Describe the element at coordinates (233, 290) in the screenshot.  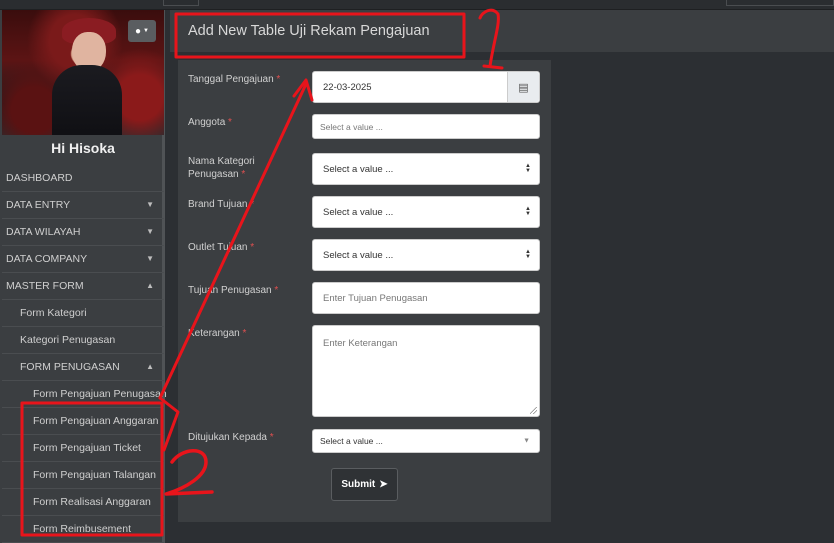
I see `tujuan-label: Tujuan Penugasan *` at that location.